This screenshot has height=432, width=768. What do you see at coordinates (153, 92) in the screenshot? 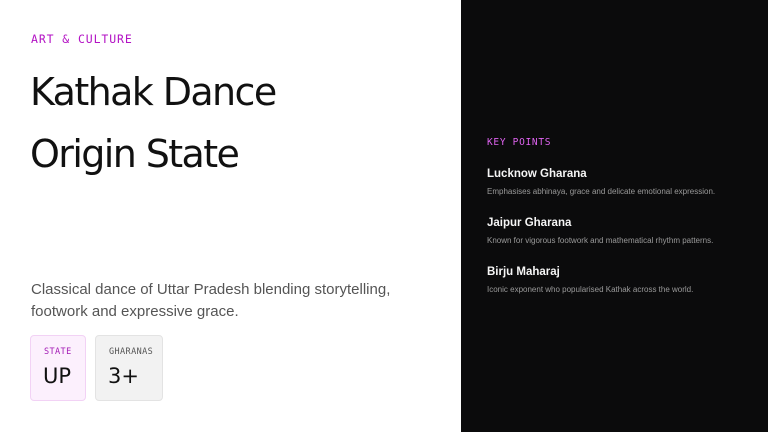
I see `title-line-1: Kathak Dance` at bounding box center [153, 92].